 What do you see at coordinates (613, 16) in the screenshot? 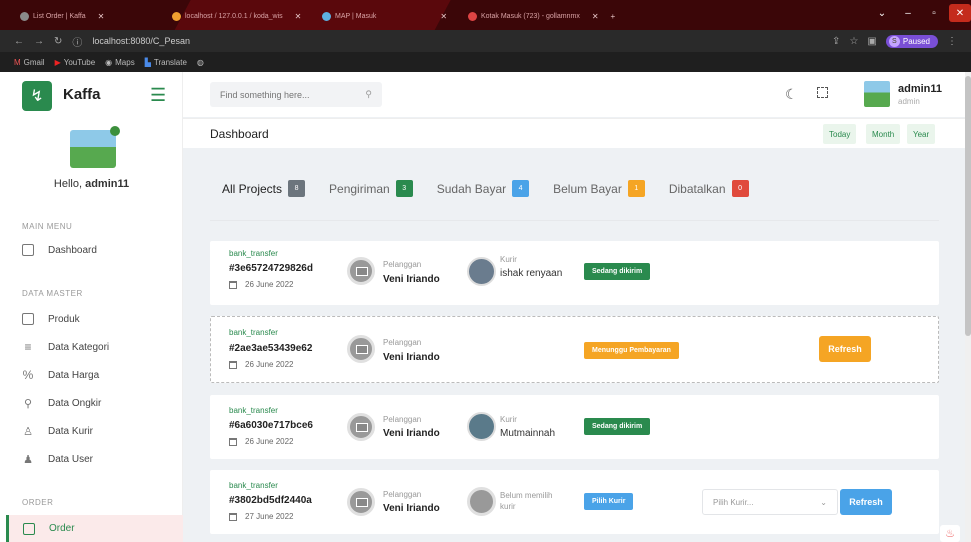
I see `new-tab-icon: +` at bounding box center [613, 16].